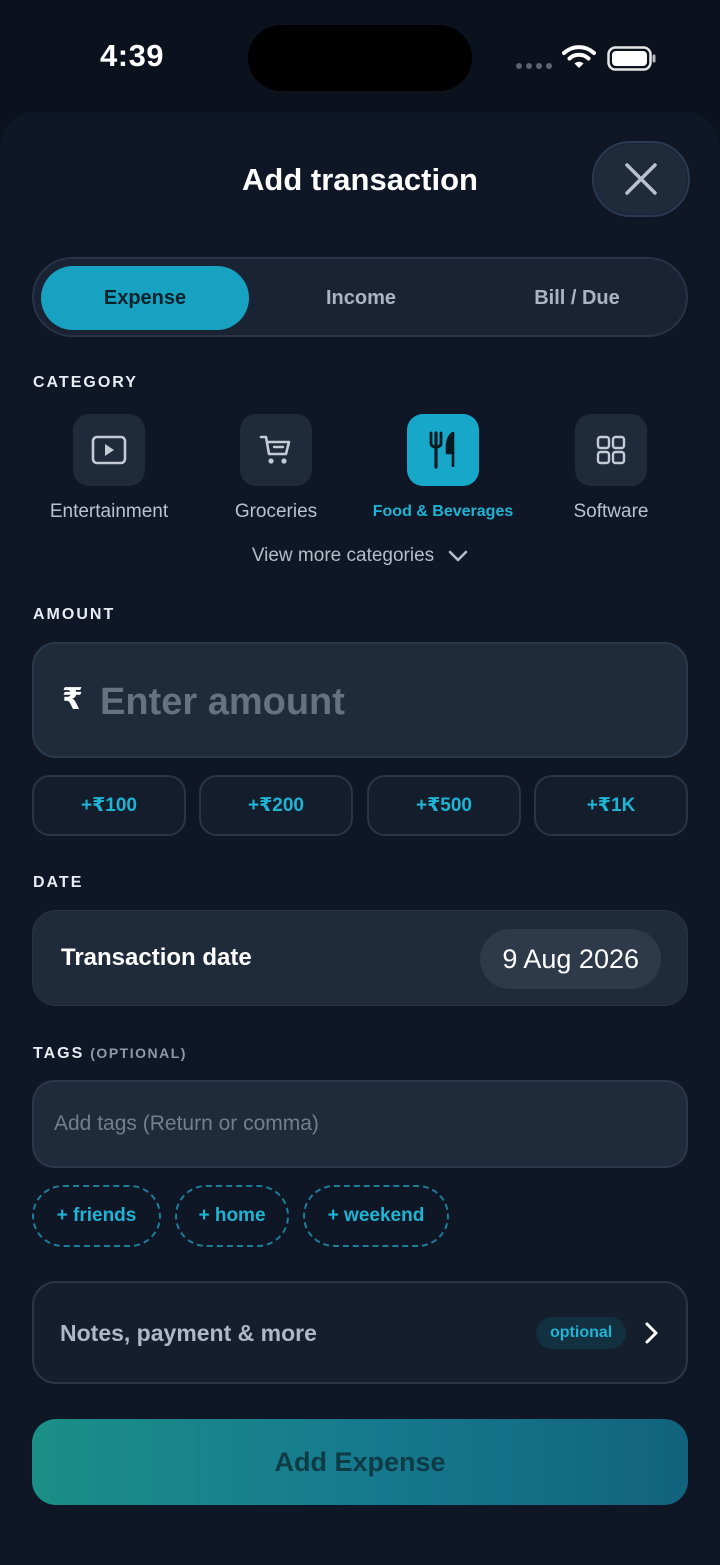 This screenshot has height=1565, width=720. I want to click on category-entertainment: Entertainment, so click(109, 468).